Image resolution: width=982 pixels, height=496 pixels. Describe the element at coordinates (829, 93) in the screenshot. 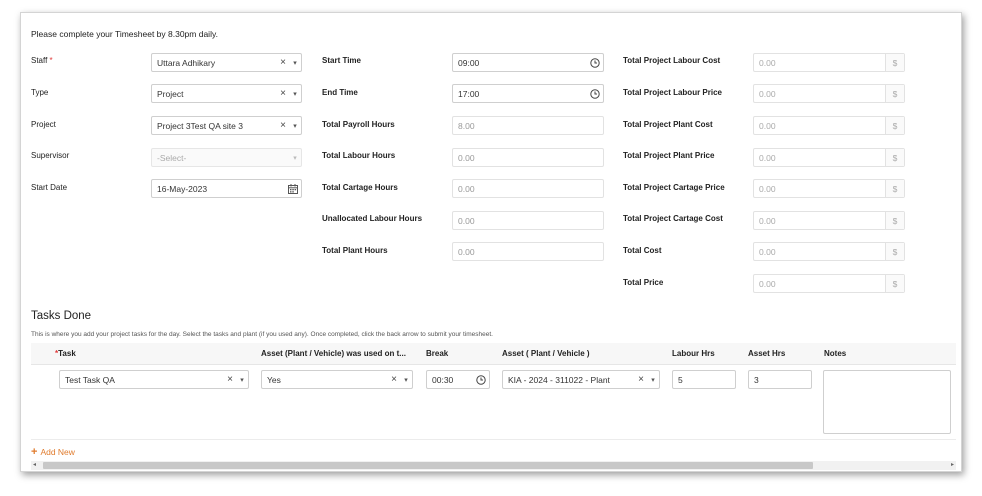

I see `project-labour-price-field: 0.00 $` at that location.